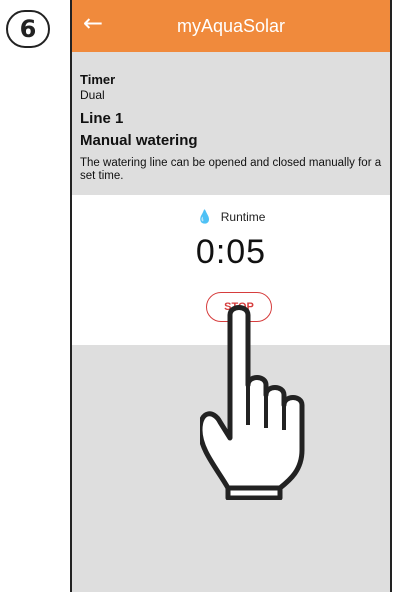 This screenshot has width=394, height=592. What do you see at coordinates (93, 23) in the screenshot?
I see `arrow-left-icon: ←` at bounding box center [93, 23].